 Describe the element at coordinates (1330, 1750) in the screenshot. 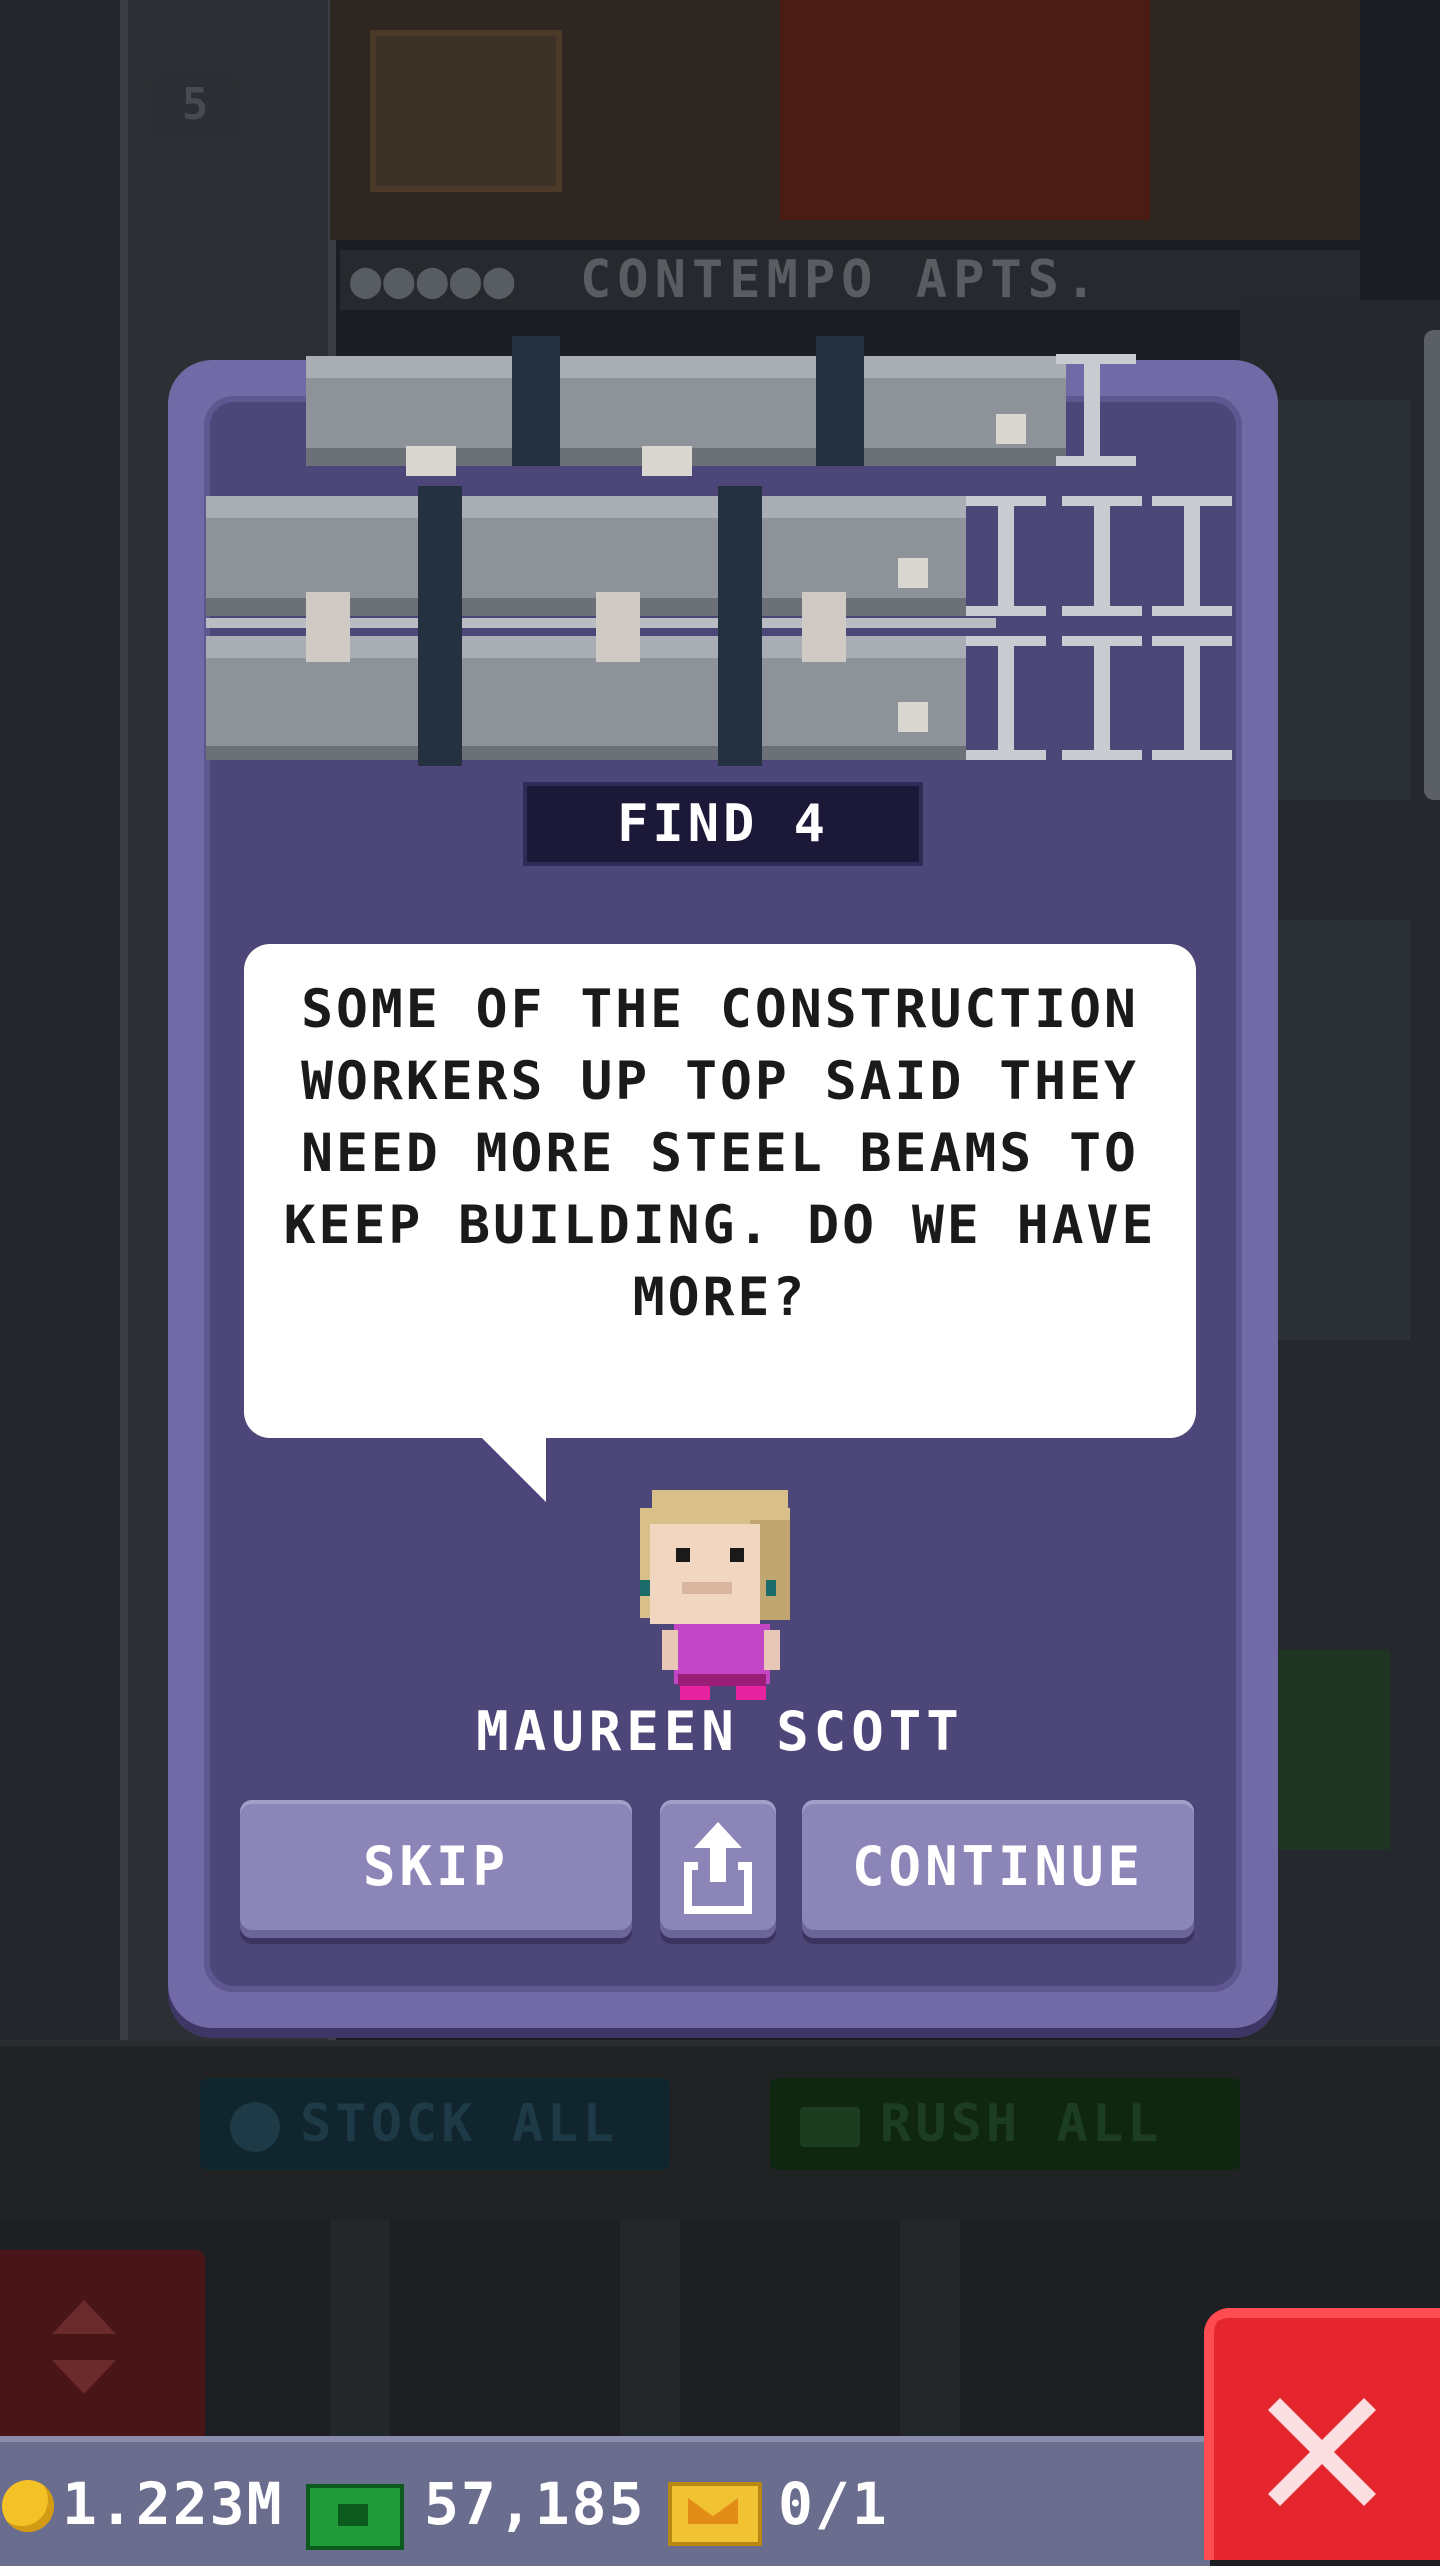

I see `side-decor` at that location.